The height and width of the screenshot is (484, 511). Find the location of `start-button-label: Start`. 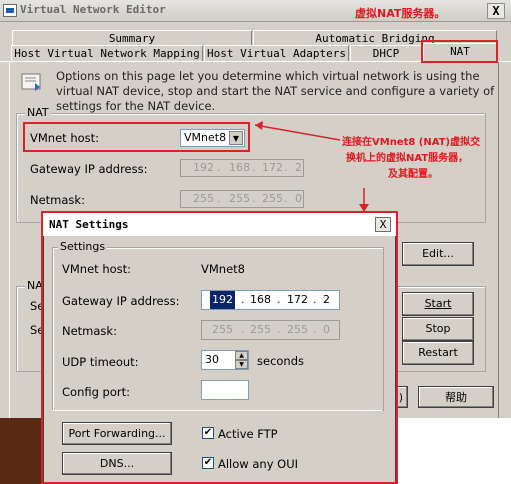

start-button-label: Start is located at coordinates (438, 303).